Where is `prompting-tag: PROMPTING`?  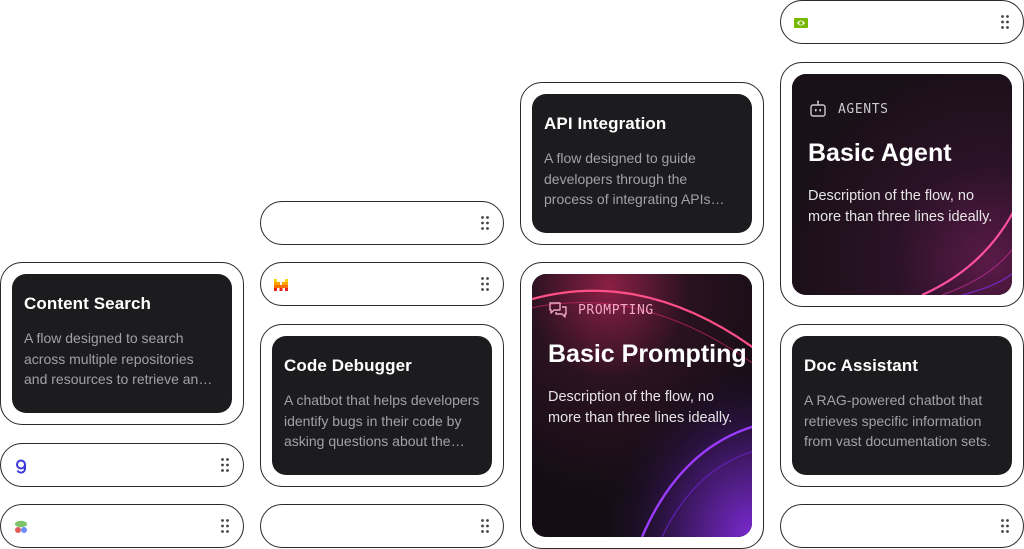
prompting-tag: PROMPTING is located at coordinates (616, 310).